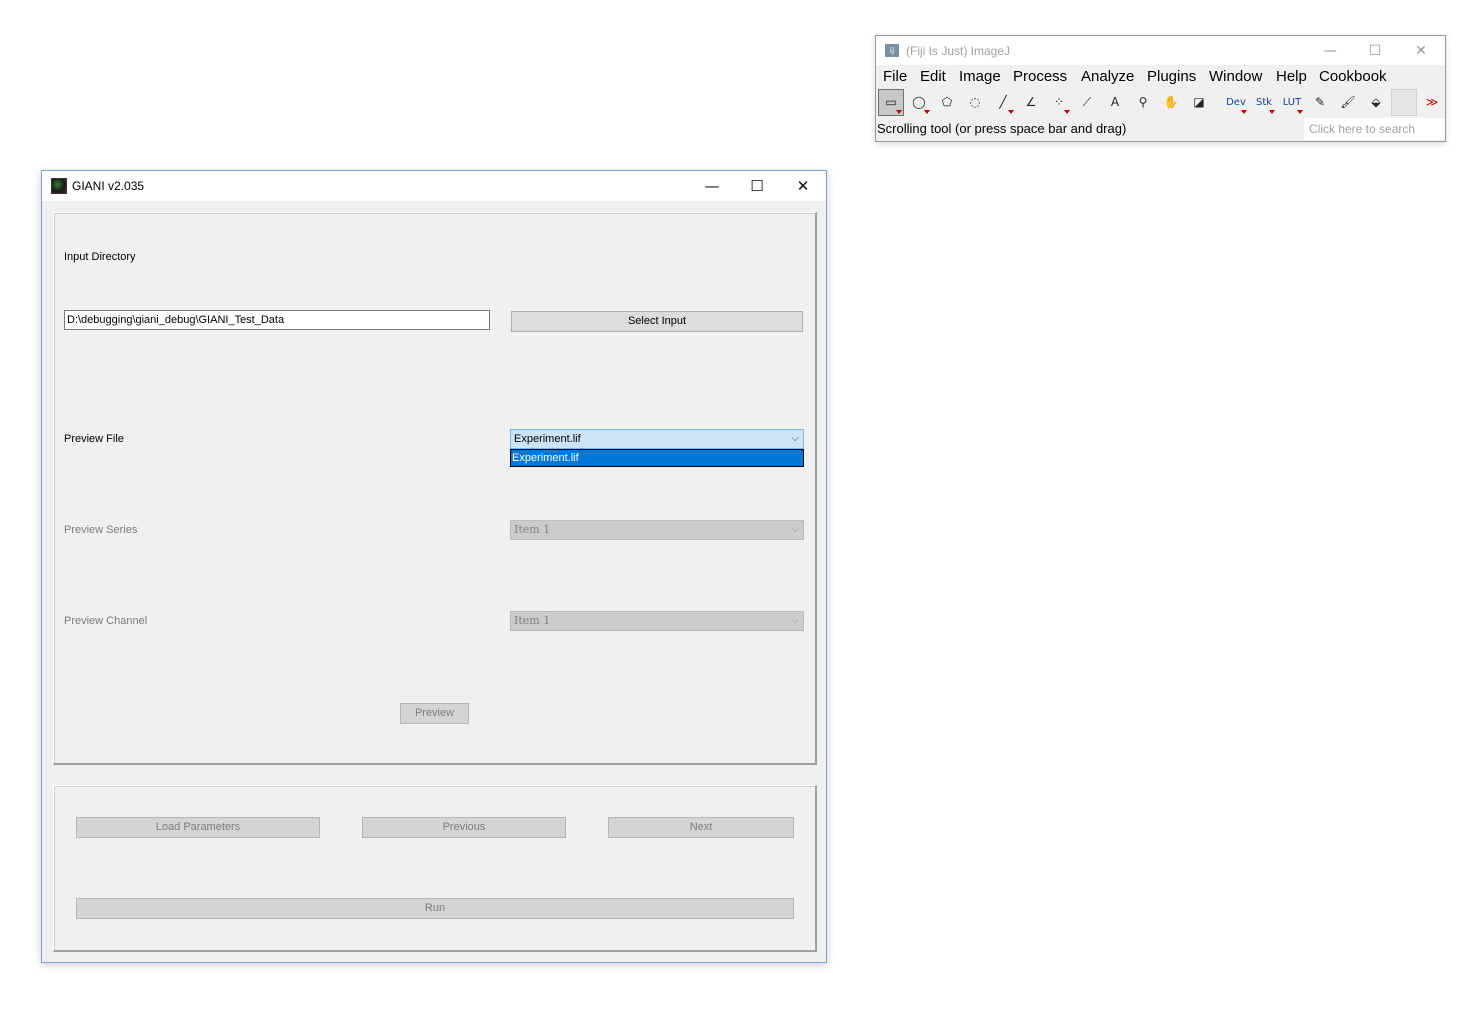 The width and height of the screenshot is (1479, 1017). I want to click on menu-file: File, so click(895, 76).